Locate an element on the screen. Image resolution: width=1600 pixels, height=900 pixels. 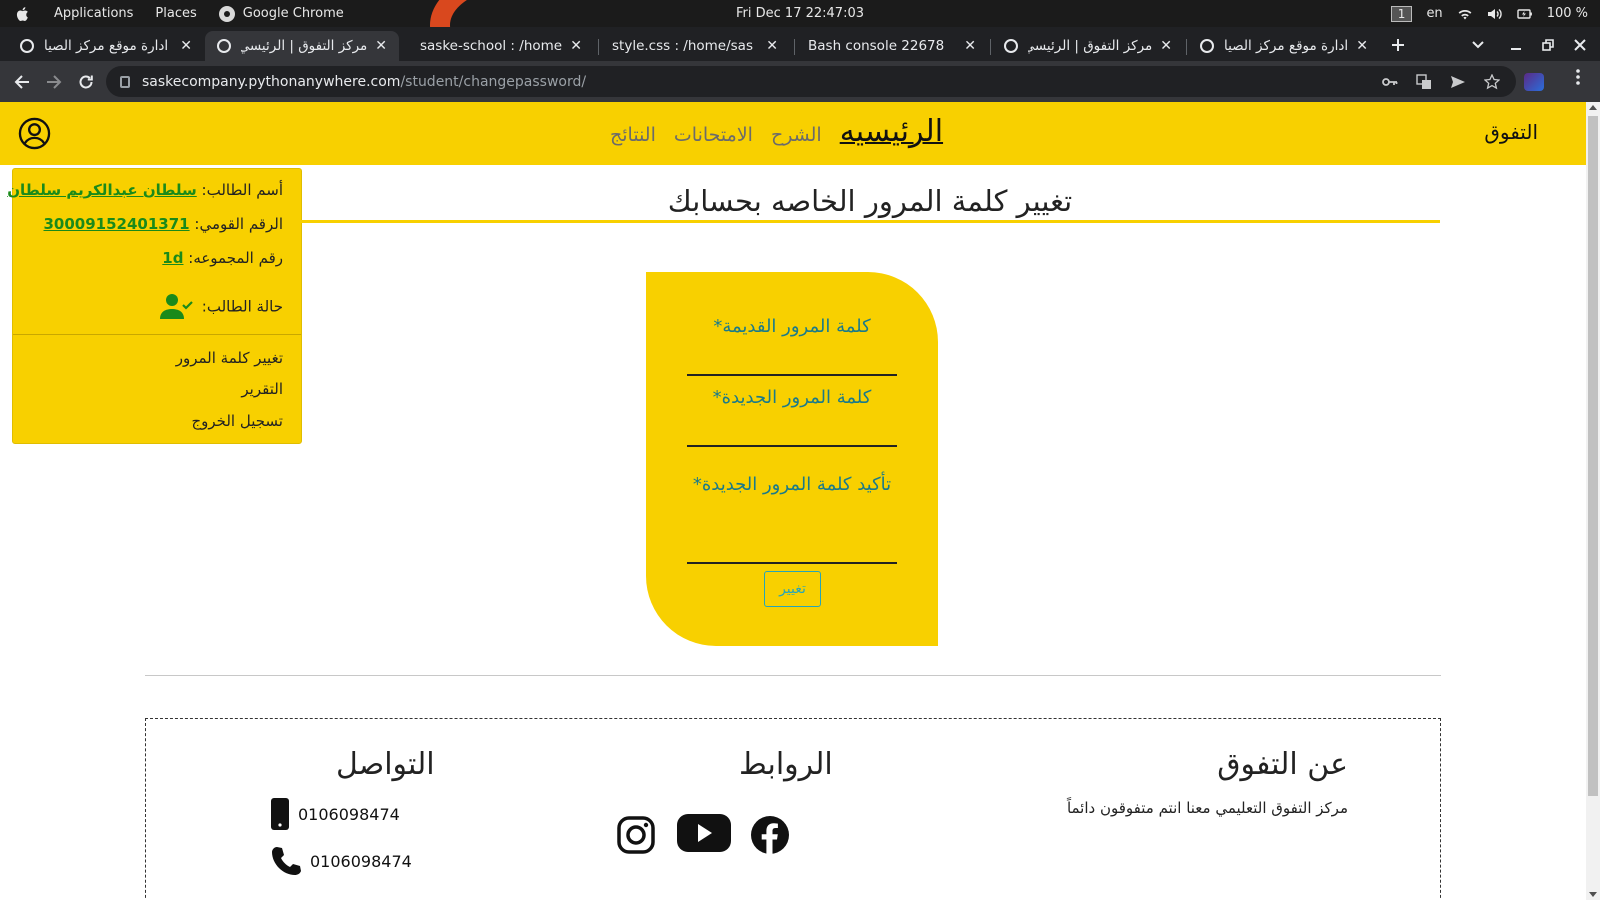
battery-icon is located at coordinates (1524, 14).